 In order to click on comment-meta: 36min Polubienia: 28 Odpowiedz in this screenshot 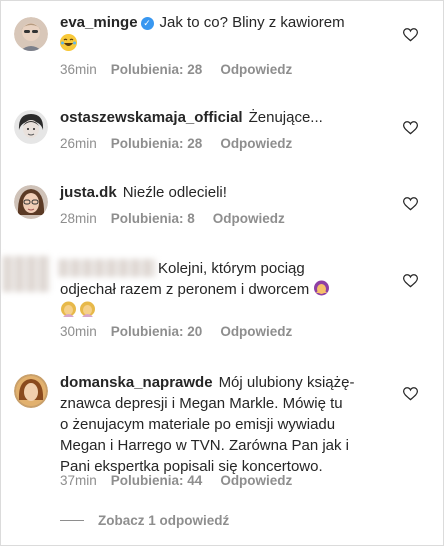, I will do `click(185, 69)`.